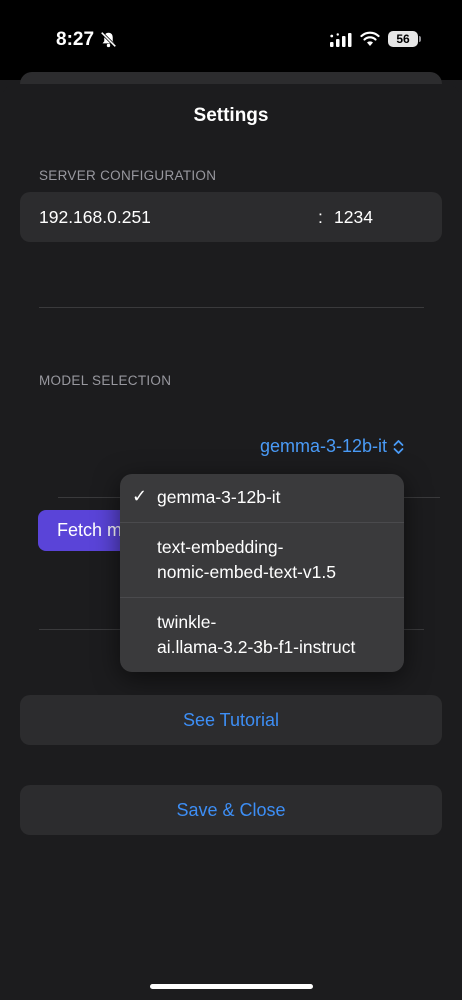  What do you see at coordinates (108, 39) in the screenshot?
I see `bell-slash-icon` at bounding box center [108, 39].